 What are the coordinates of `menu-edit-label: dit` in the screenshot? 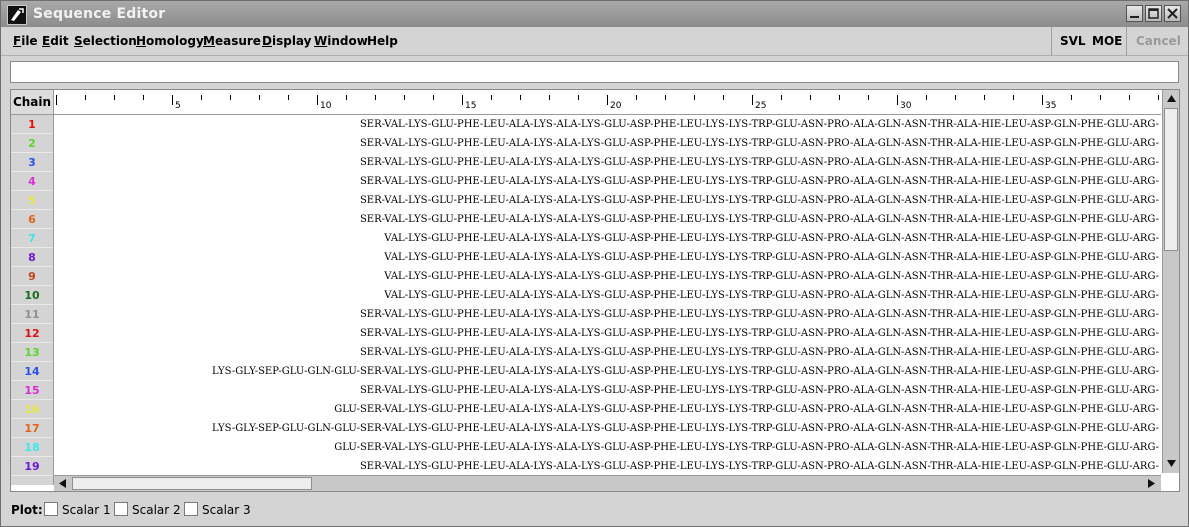 It's located at (59, 41).